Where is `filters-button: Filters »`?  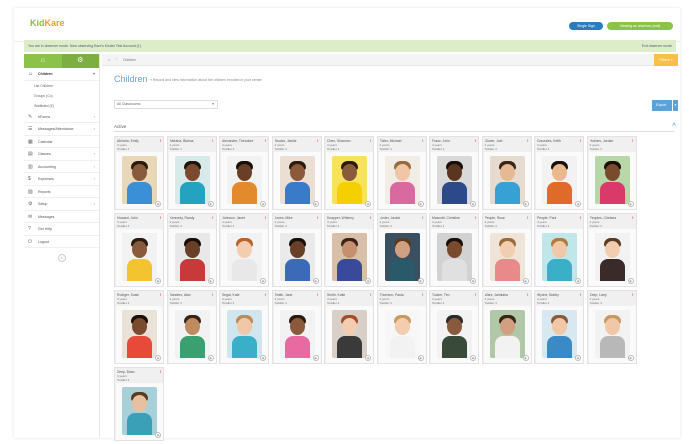
filters-button: Filters » is located at coordinates (666, 60).